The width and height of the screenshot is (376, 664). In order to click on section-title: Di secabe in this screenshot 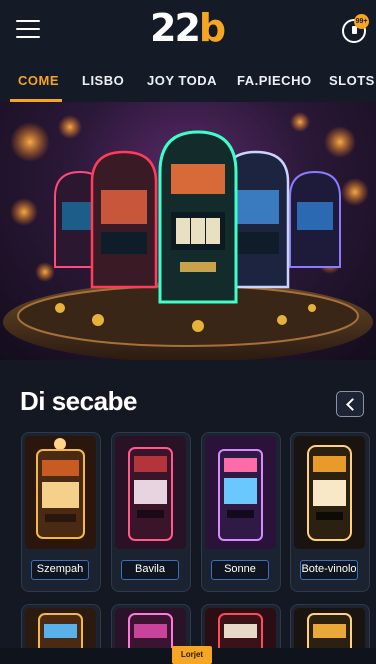, I will do `click(78, 401)`.